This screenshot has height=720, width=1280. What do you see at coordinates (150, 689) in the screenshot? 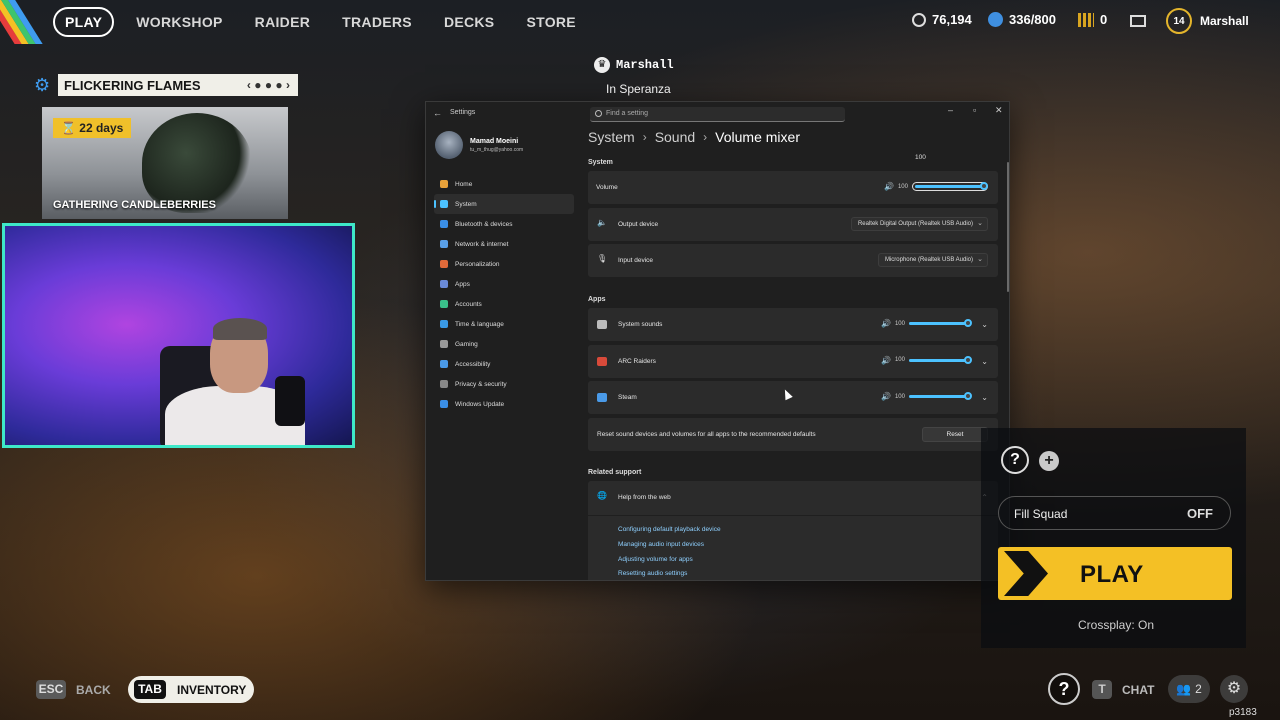
I see `tab-key: TAB` at bounding box center [150, 689].